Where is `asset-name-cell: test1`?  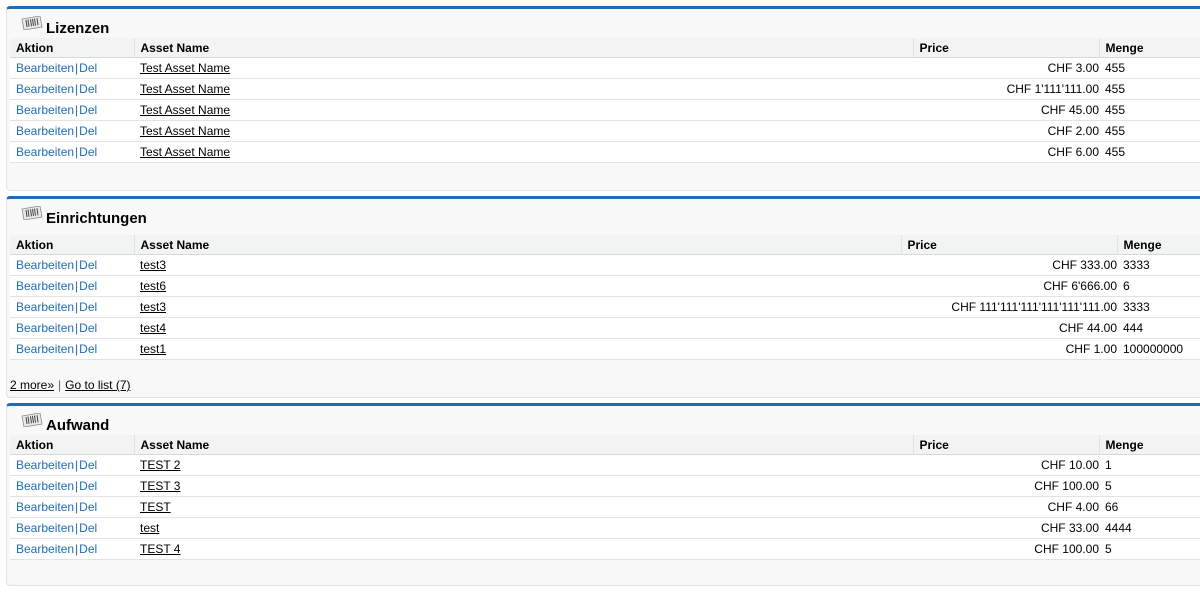
asset-name-cell: test1 is located at coordinates (517, 349).